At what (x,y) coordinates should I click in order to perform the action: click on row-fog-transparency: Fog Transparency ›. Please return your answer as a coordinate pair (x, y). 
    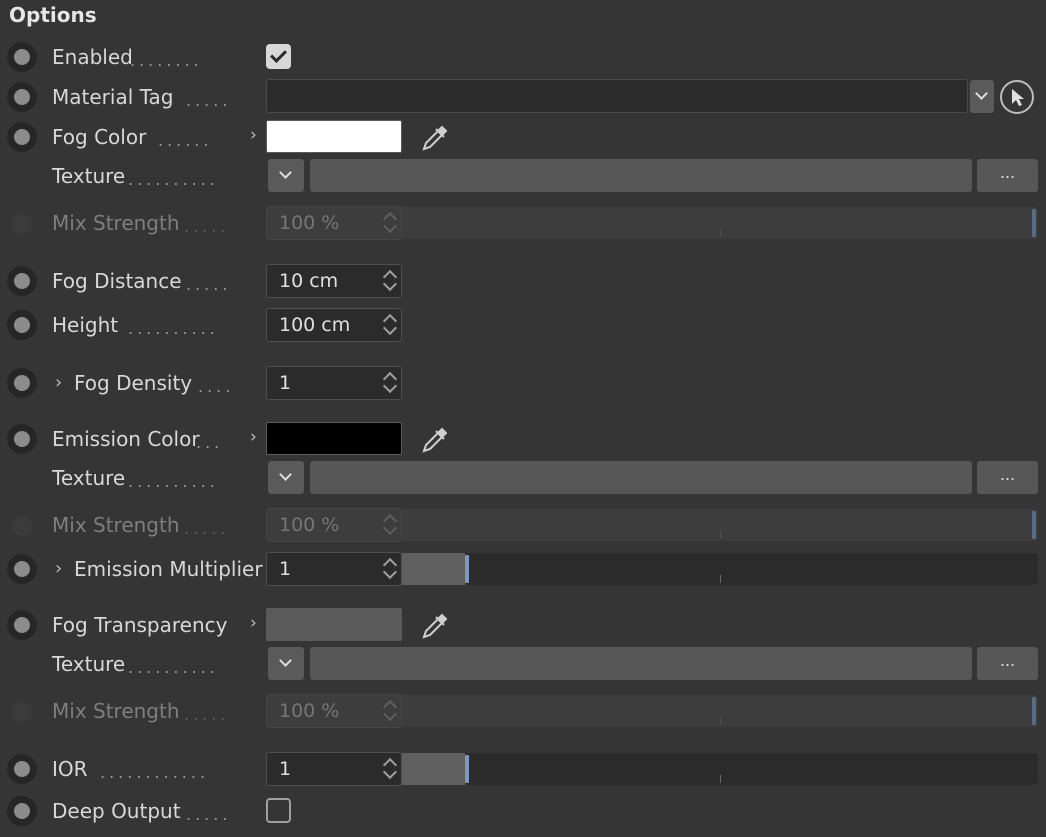
    Looking at the image, I should click on (523, 625).